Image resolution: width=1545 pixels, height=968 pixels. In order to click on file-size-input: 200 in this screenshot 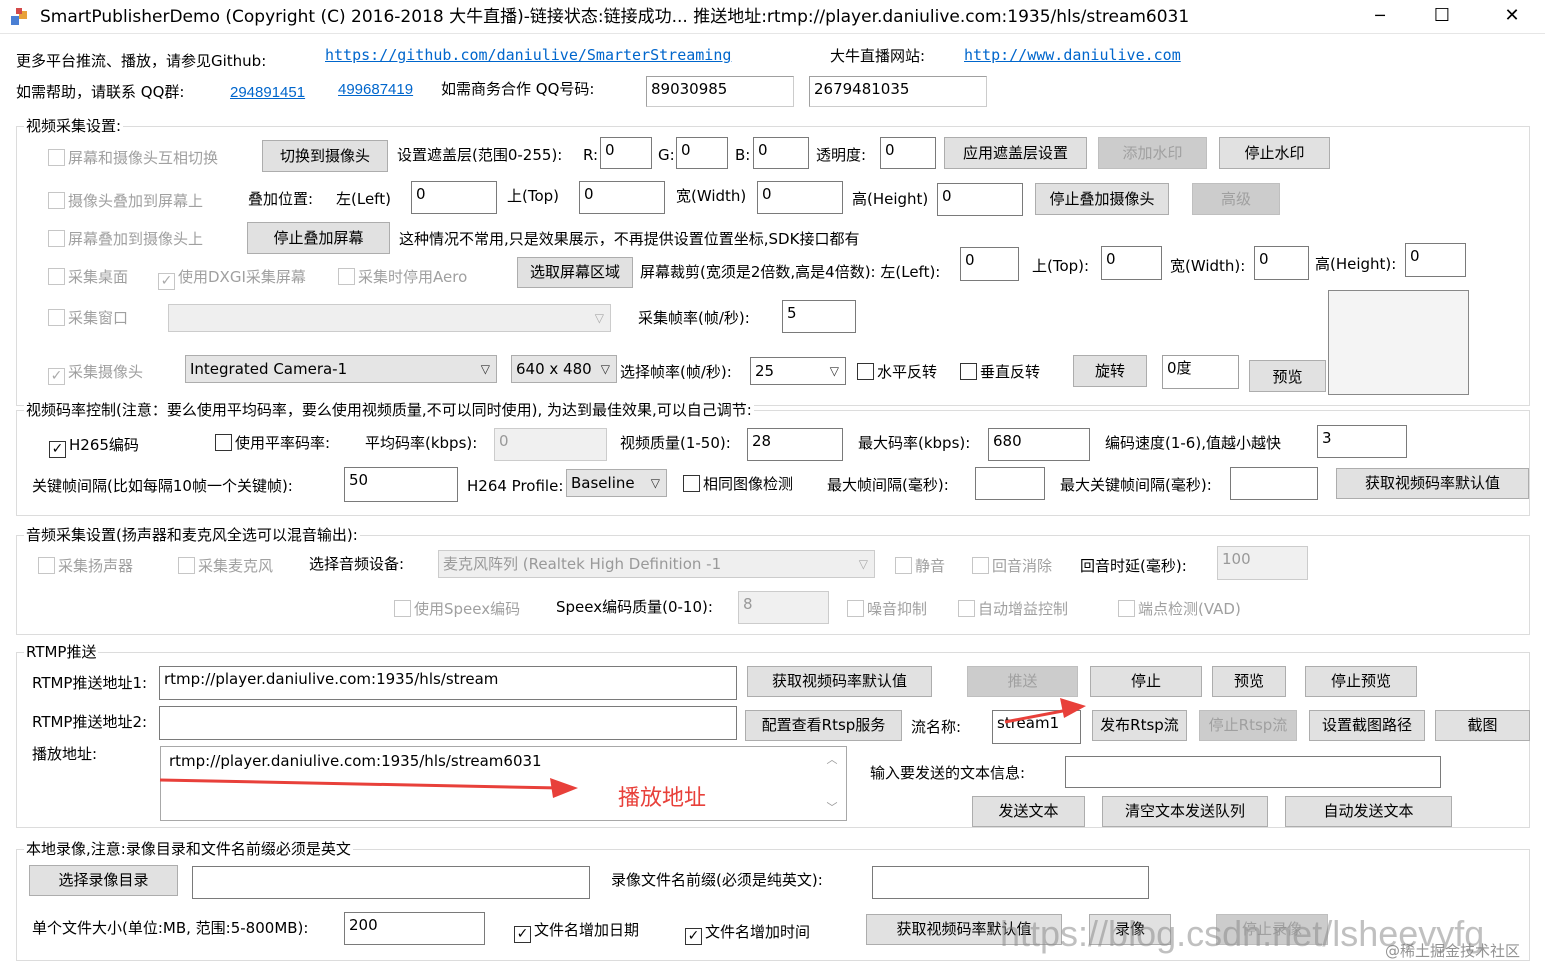, I will do `click(414, 928)`.